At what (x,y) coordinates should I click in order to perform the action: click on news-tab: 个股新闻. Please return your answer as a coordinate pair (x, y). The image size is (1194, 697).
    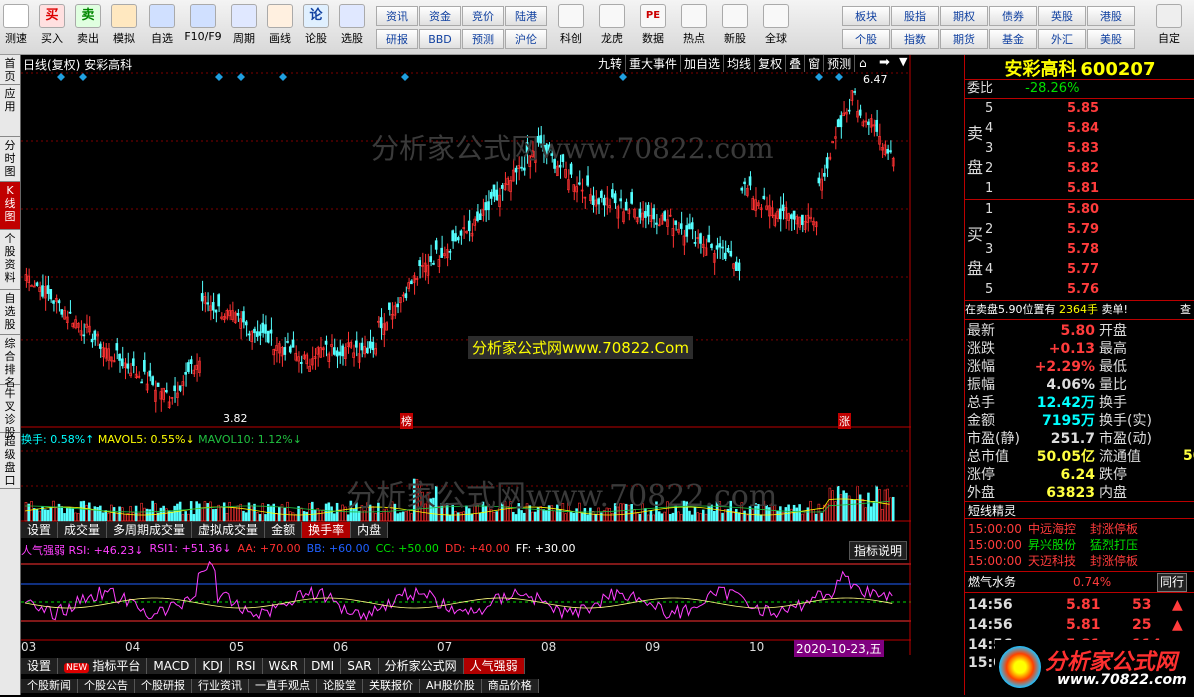
    Looking at the image, I should click on (49, 686).